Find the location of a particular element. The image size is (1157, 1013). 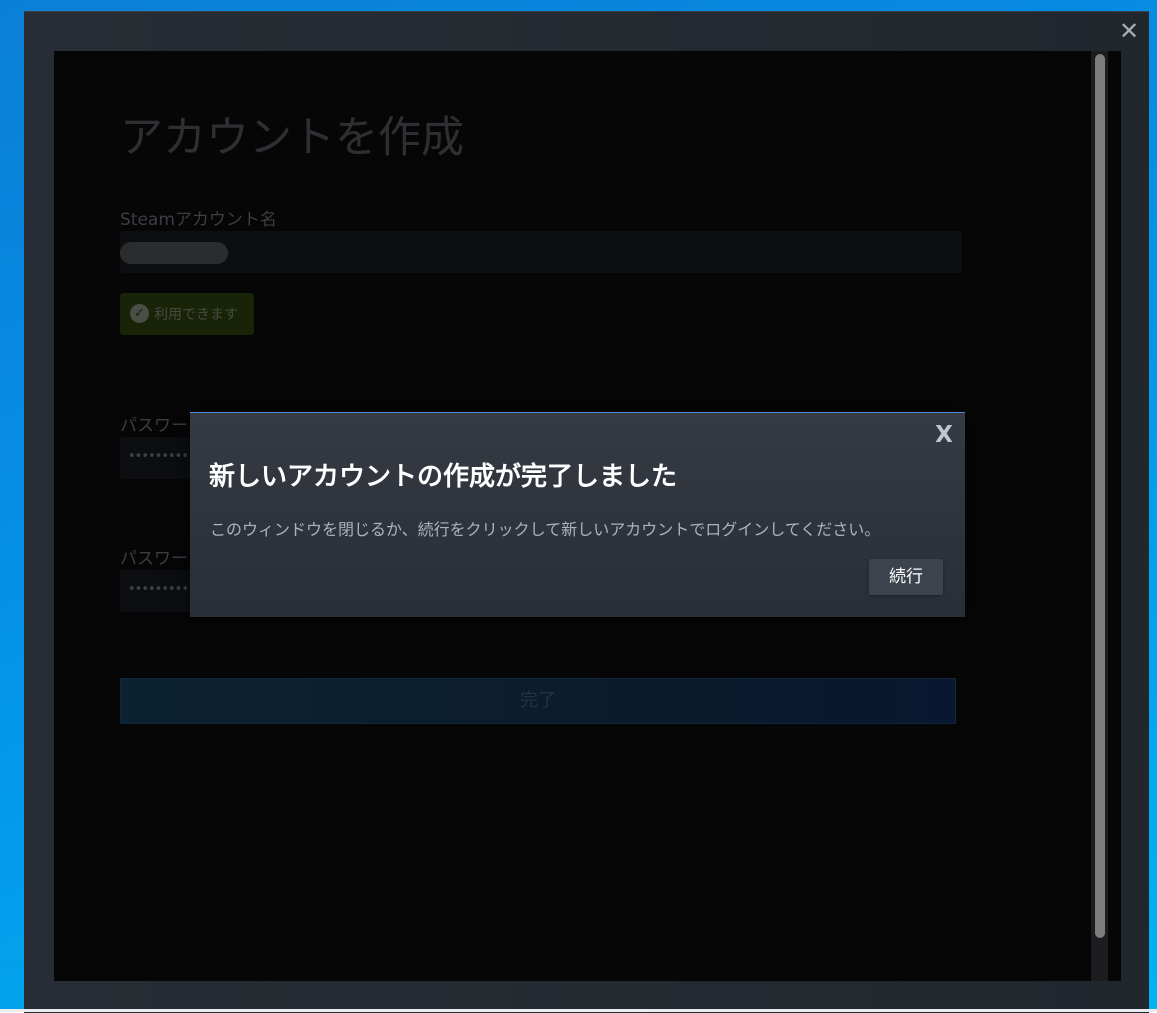

continue-button: 続行 is located at coordinates (906, 577).